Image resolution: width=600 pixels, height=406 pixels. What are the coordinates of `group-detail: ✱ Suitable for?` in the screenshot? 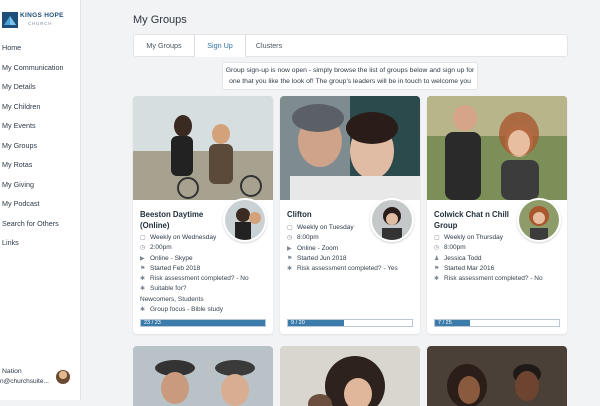 It's located at (204, 289).